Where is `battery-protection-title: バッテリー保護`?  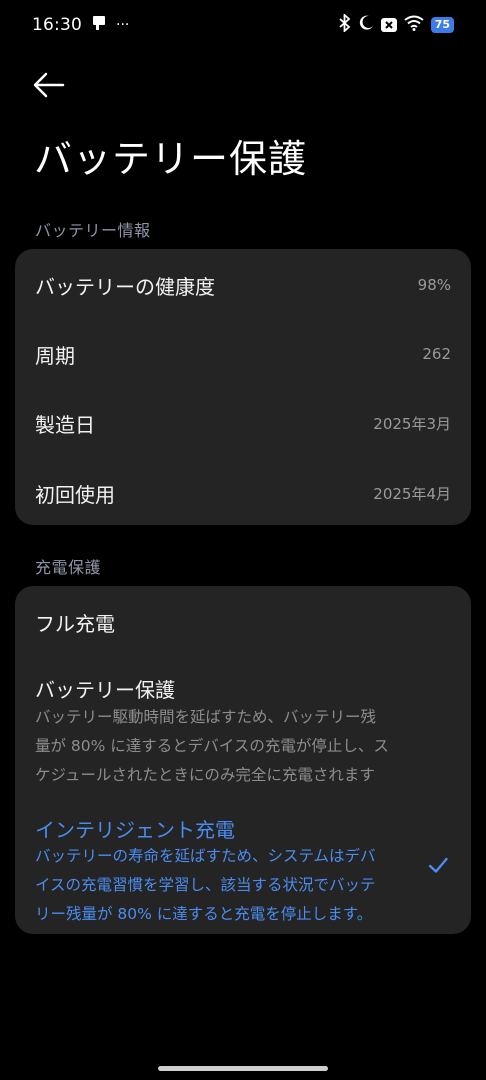
battery-protection-title: バッテリー保護 is located at coordinates (105, 690).